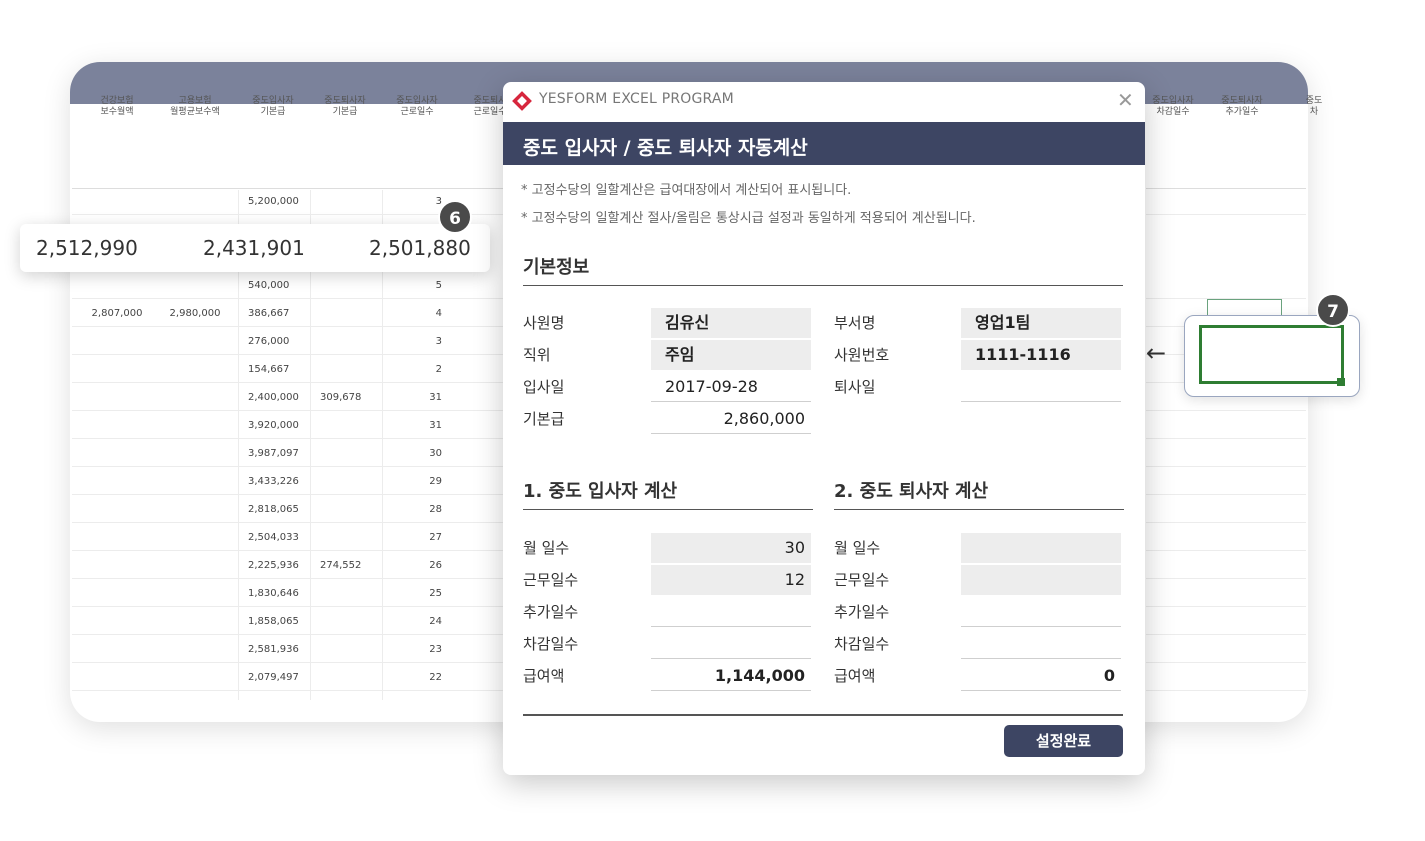  What do you see at coordinates (600, 491) in the screenshot?
I see `section1-title: 1. 중도 입사자 계산` at bounding box center [600, 491].